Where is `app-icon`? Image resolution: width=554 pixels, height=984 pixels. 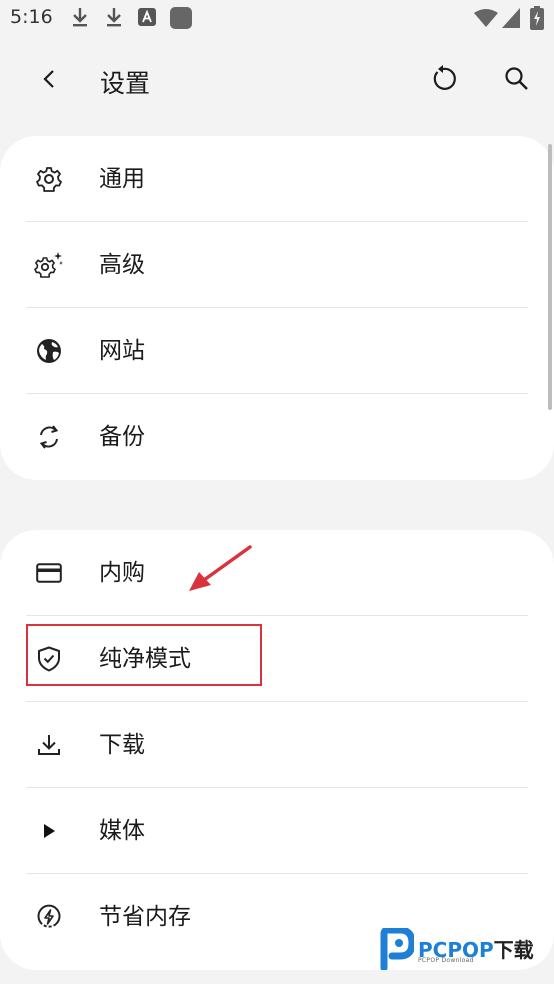 app-icon is located at coordinates (181, 20).